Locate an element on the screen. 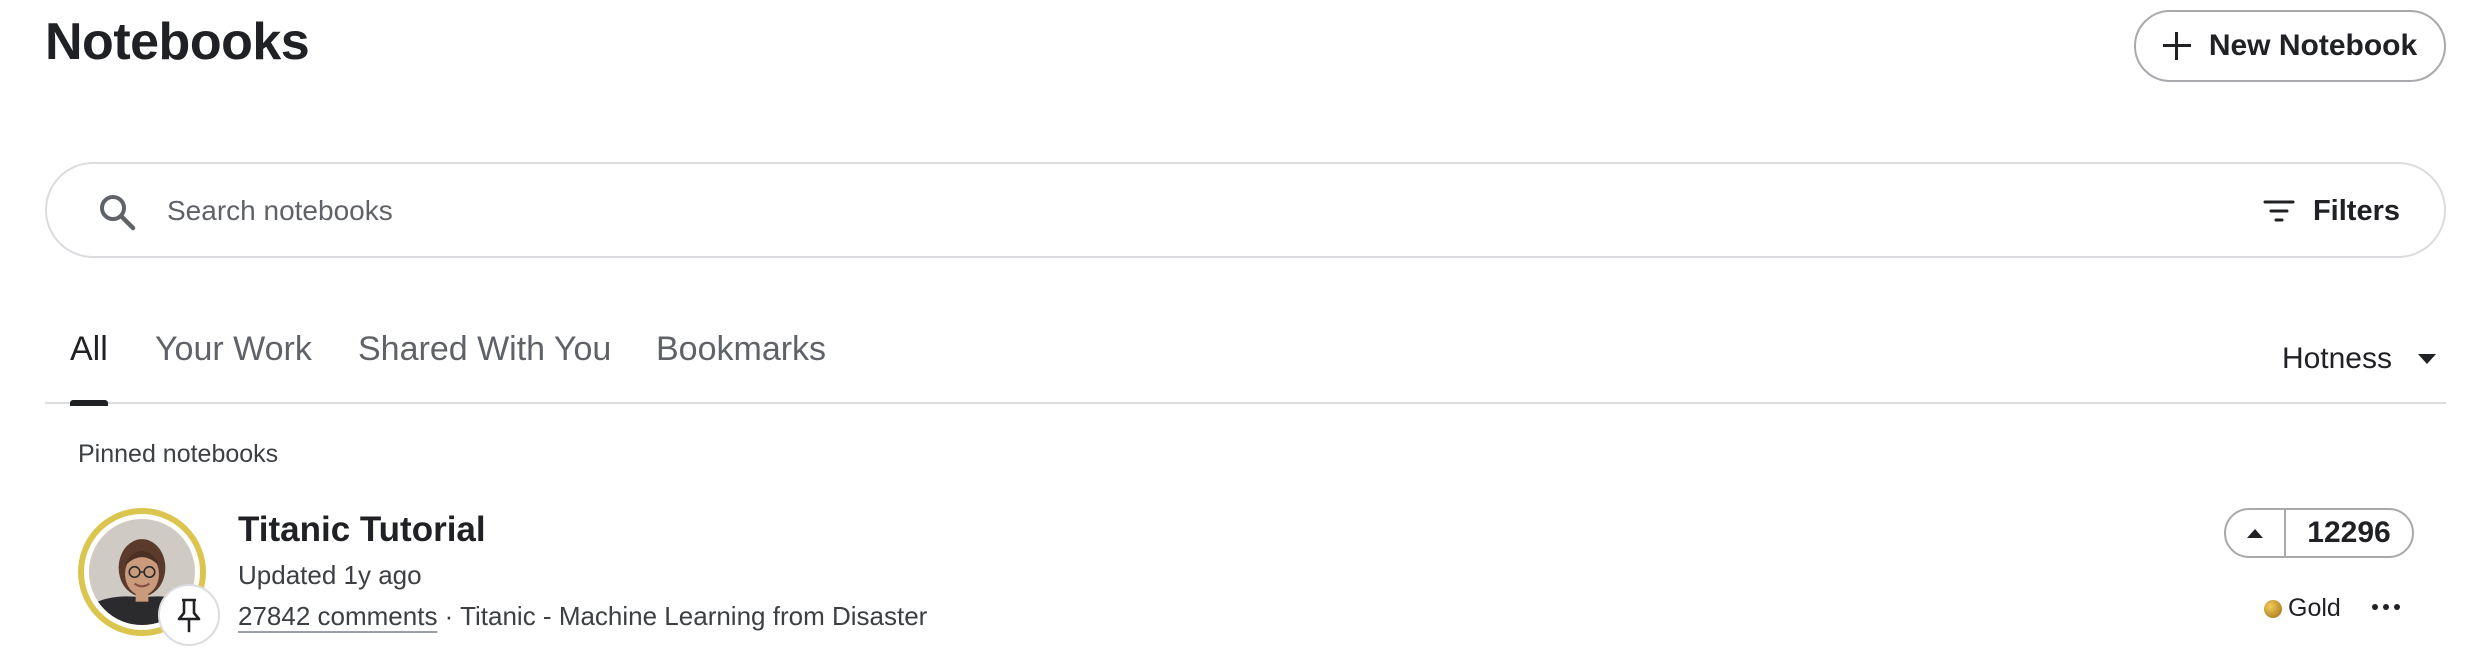 Image resolution: width=2468 pixels, height=664 pixels. medal-badge: Gold is located at coordinates (2302, 608).